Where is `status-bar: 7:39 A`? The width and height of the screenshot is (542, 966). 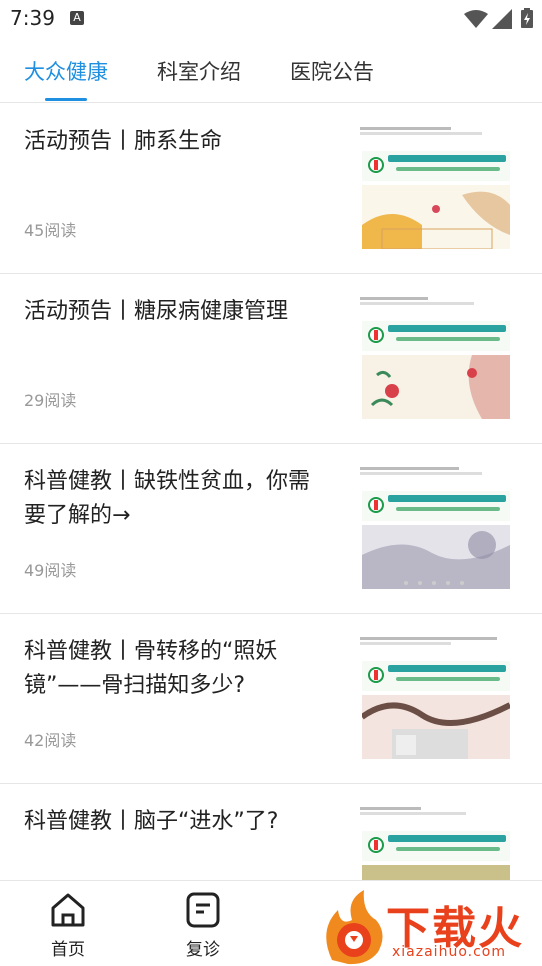
status-bar: 7:39 A is located at coordinates (271, 19).